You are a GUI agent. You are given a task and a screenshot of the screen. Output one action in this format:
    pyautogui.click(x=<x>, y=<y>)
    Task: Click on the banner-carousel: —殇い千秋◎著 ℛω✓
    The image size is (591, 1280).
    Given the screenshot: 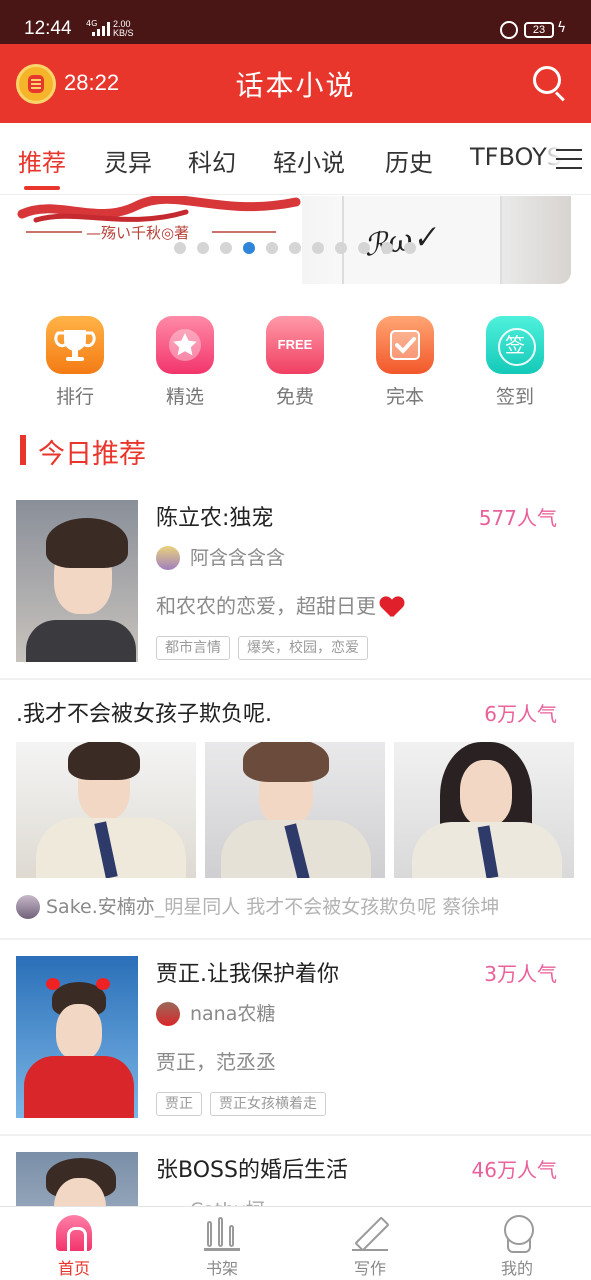 What is the action you would take?
    pyautogui.click(x=293, y=240)
    